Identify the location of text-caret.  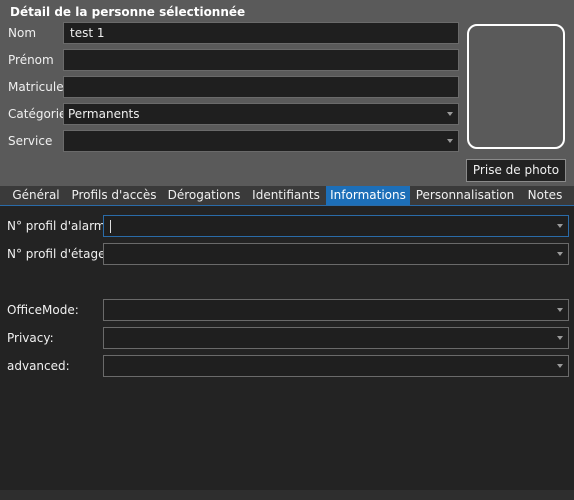
(110, 226).